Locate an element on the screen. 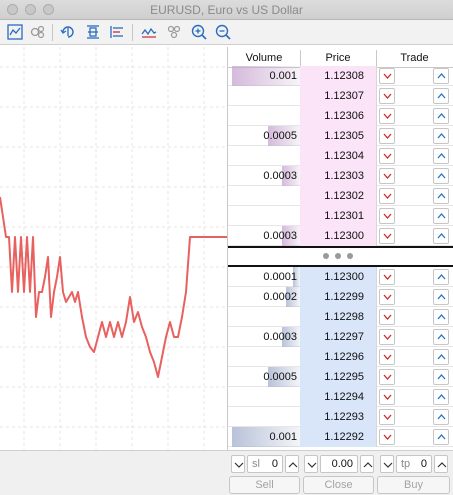 The width and height of the screenshot is (453, 495). column-header-price: Price is located at coordinates (338, 58).